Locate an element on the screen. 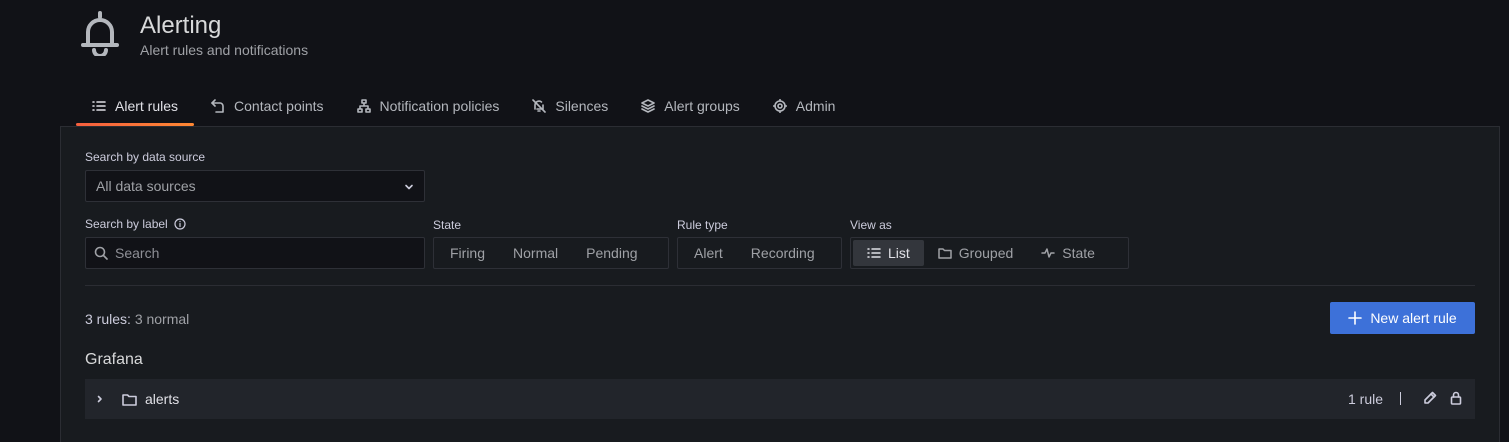 The height and width of the screenshot is (442, 1509). tab-admin: Admin is located at coordinates (804, 106).